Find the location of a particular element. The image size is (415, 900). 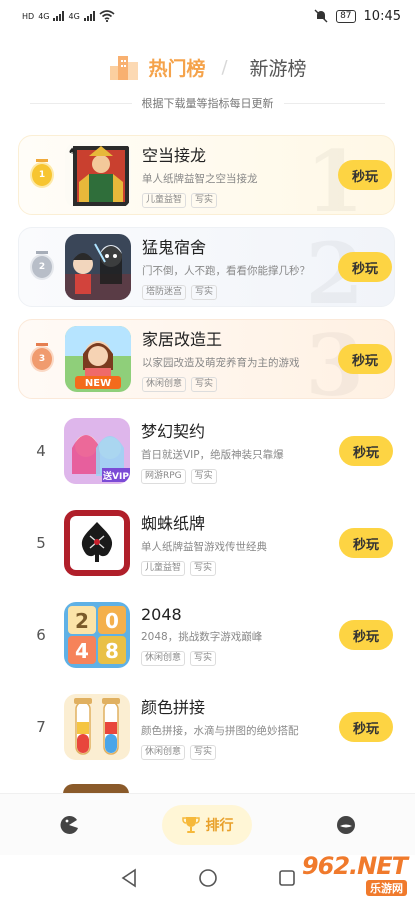

game-info: 蜘蛛纸牌 单人纸牌益智游戏传世经典 儿童益智 写实 is located at coordinates (240, 543).